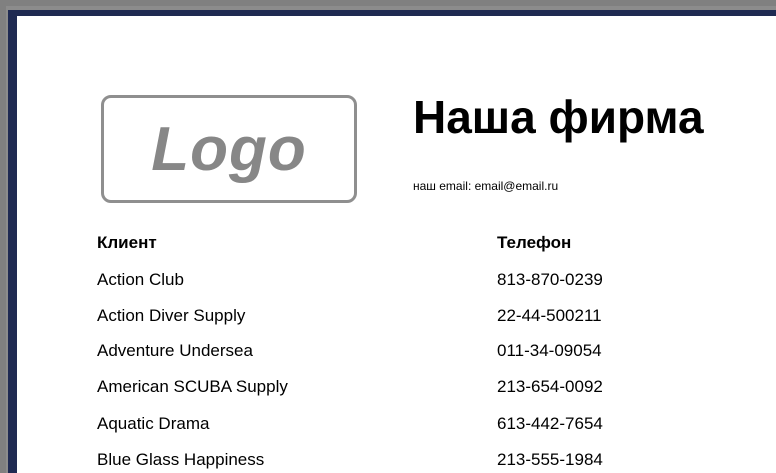 The image size is (776, 473). What do you see at coordinates (153, 423) in the screenshot?
I see `client-name: Aquatic Drama` at bounding box center [153, 423].